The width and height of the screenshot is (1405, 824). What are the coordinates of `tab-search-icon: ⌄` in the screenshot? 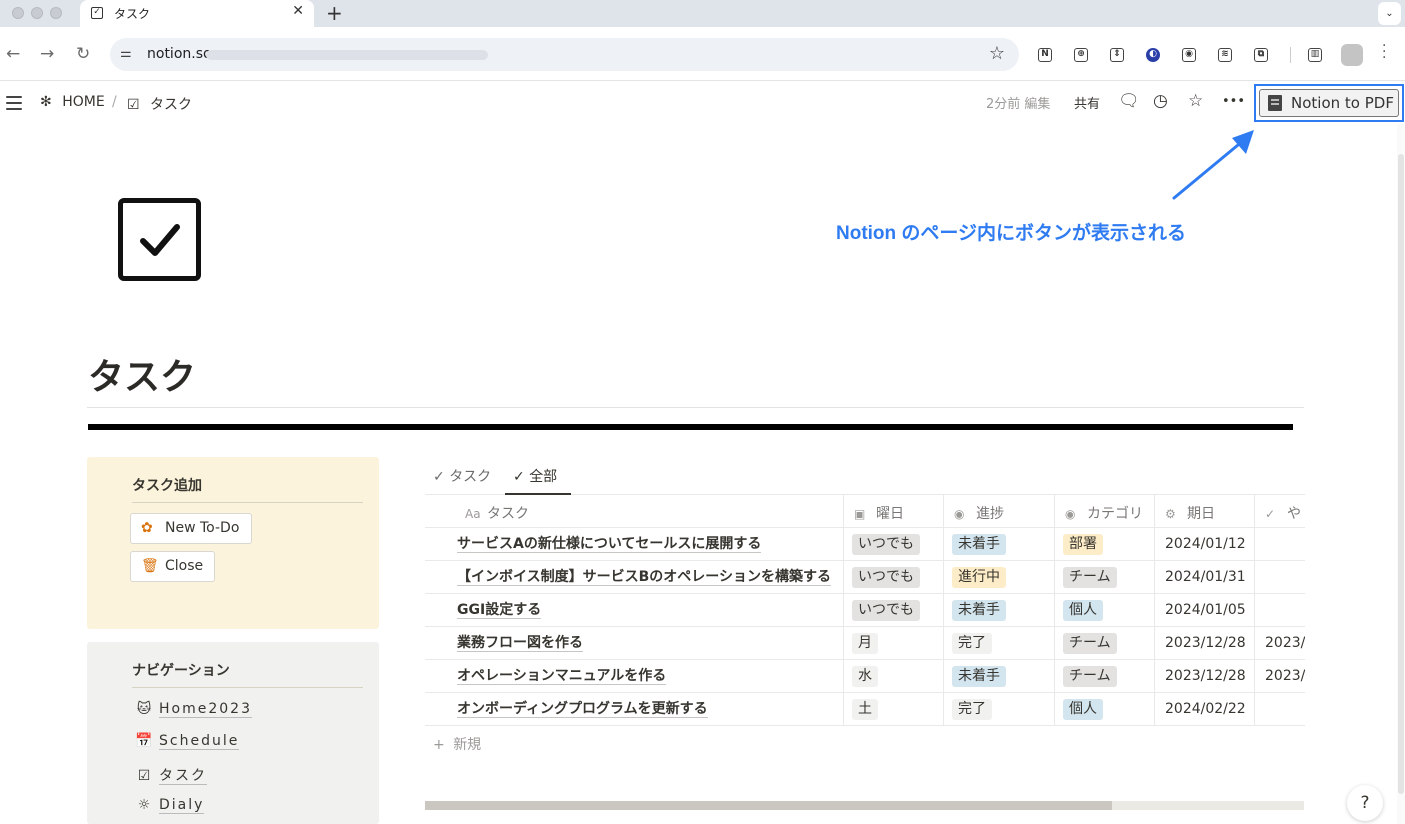 It's located at (1389, 13).